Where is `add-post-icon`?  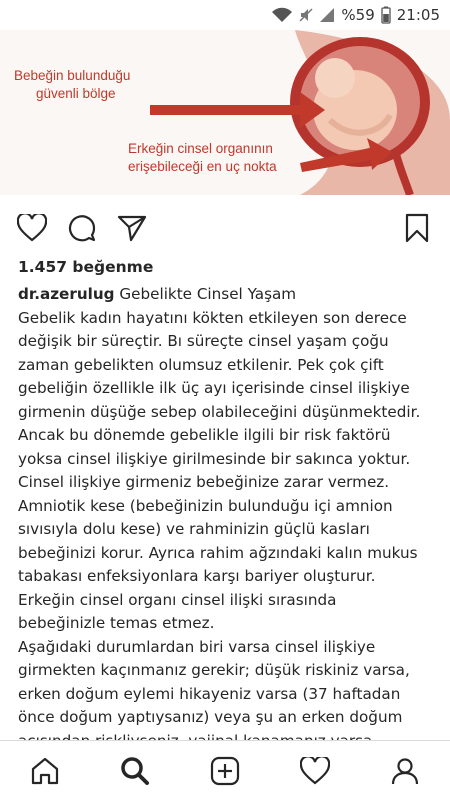
add-post-icon is located at coordinates (225, 771).